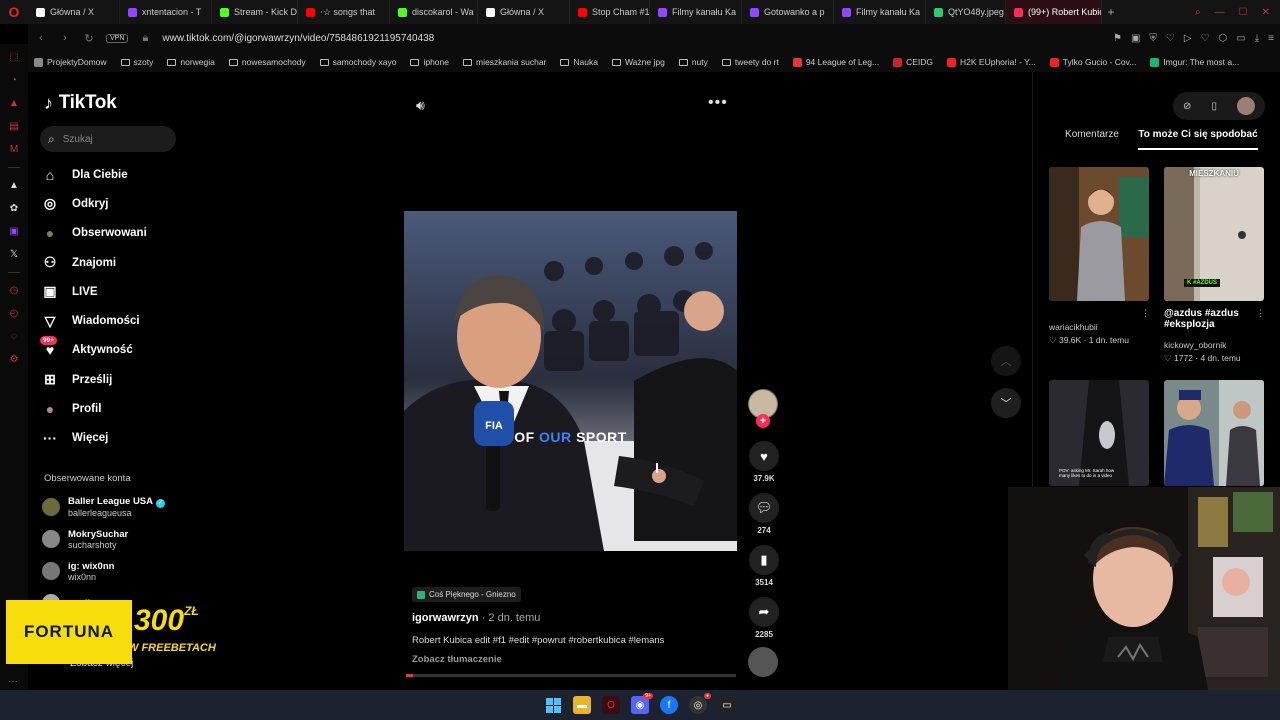 Image resolution: width=1280 pixels, height=720 pixels. I want to click on bookmark-item: CEIDG, so click(913, 62).